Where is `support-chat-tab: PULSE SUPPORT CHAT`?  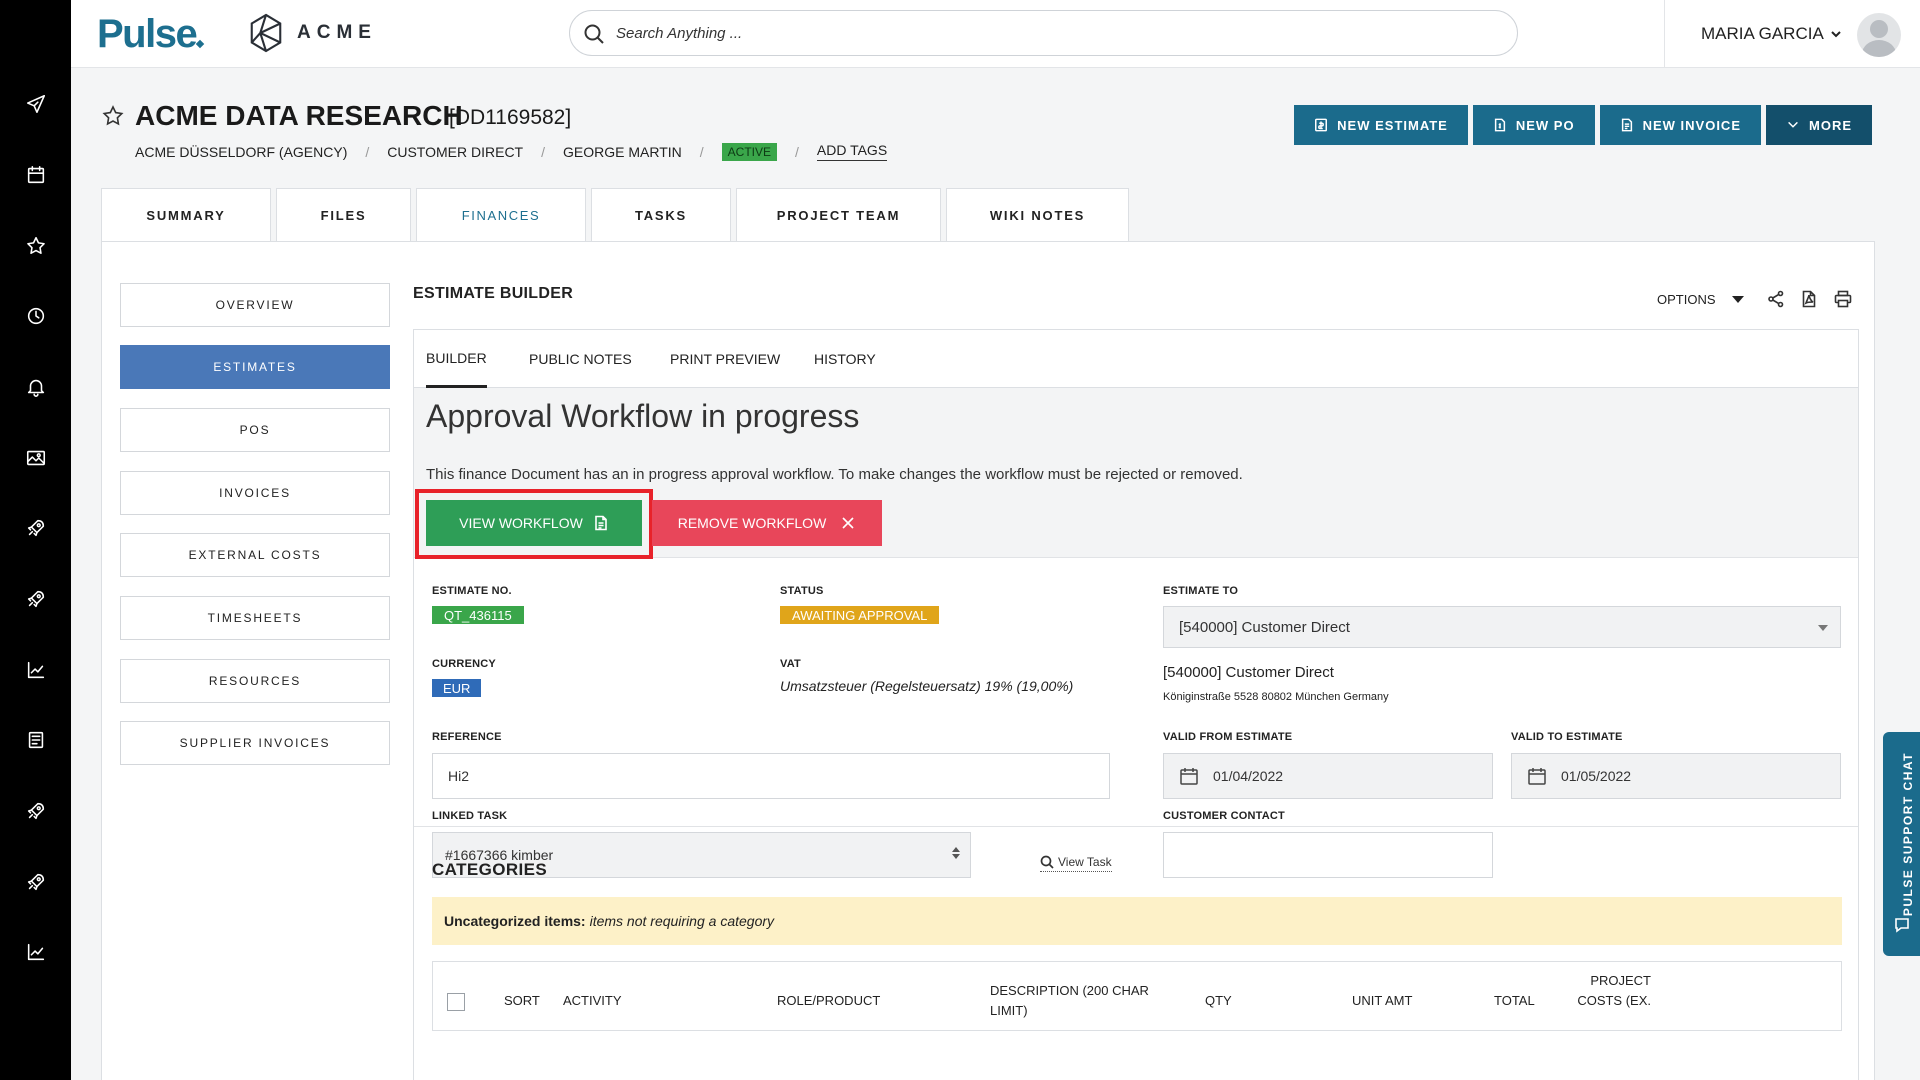
support-chat-tab: PULSE SUPPORT CHAT is located at coordinates (1901, 844).